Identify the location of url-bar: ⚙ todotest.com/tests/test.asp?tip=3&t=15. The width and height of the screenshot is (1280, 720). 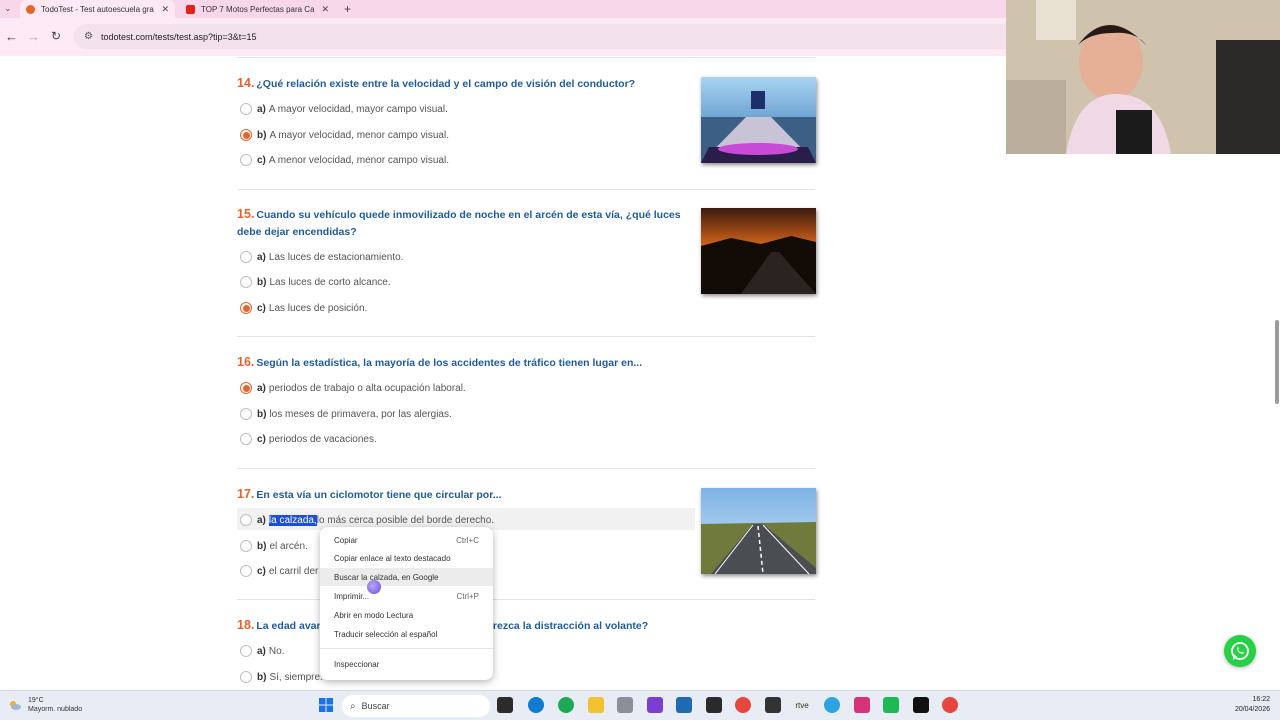
(544, 36).